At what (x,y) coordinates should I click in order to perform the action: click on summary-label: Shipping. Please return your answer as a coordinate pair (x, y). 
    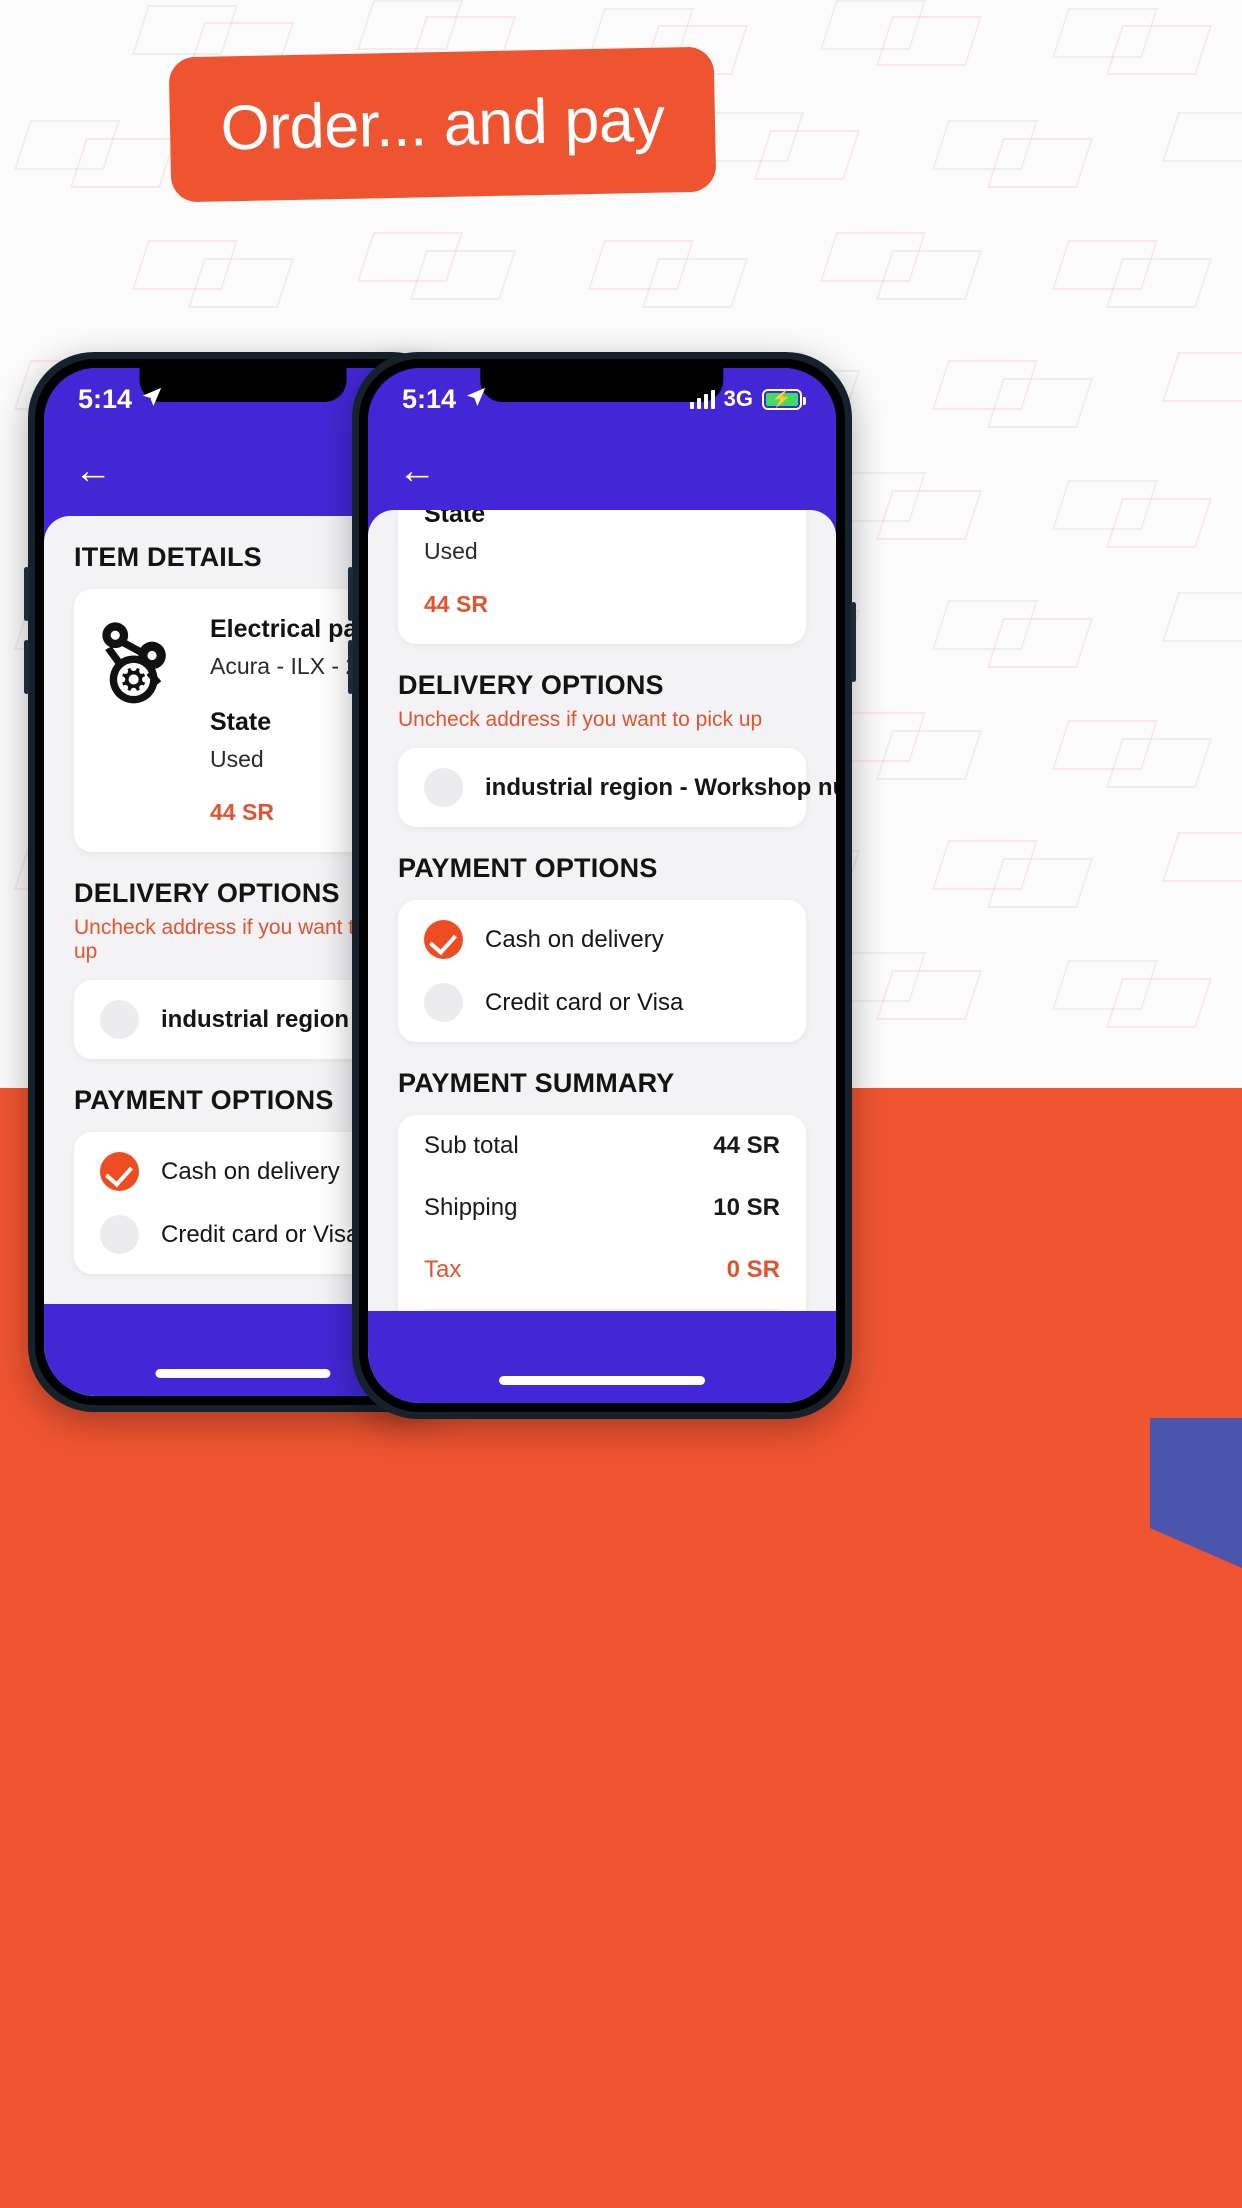
    Looking at the image, I should click on (471, 1207).